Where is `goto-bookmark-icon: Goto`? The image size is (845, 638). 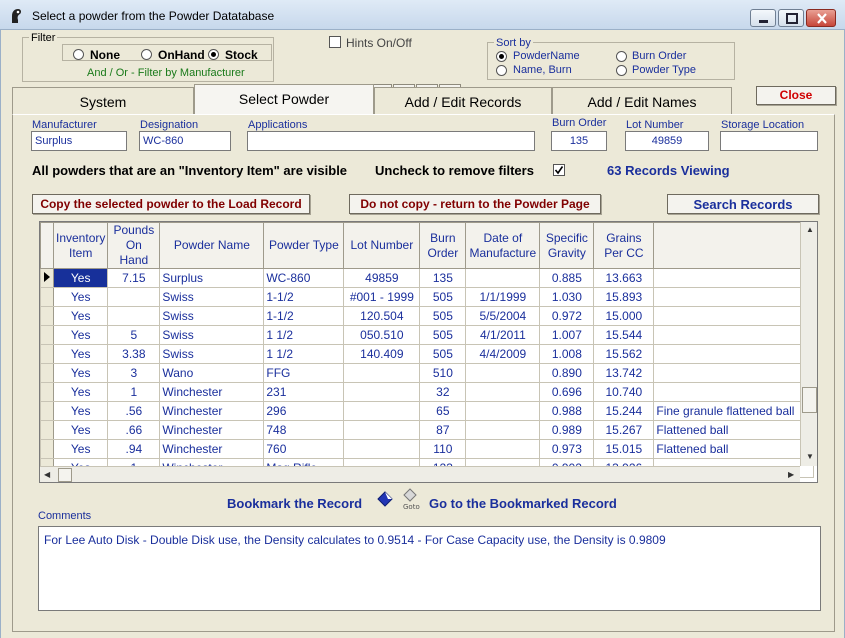
goto-bookmark-icon: Goto is located at coordinates (411, 499).